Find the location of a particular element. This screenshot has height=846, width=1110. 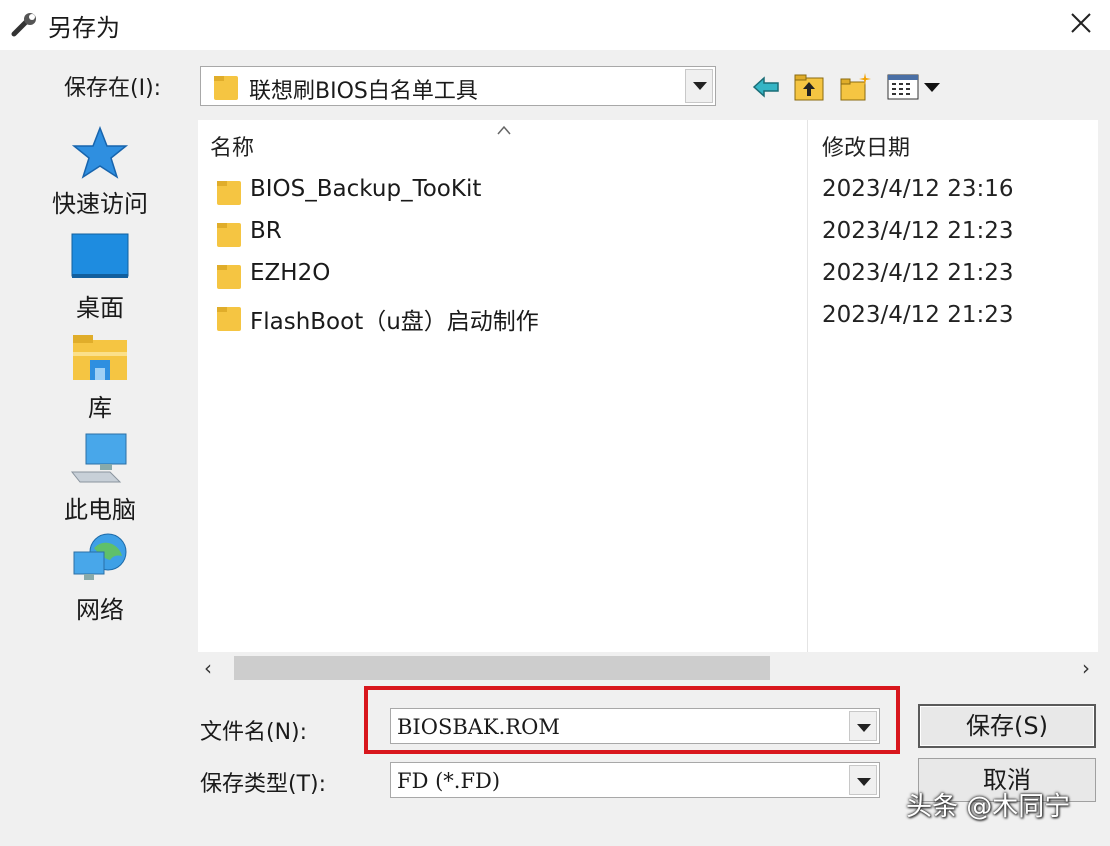

file-name: BR is located at coordinates (266, 231).